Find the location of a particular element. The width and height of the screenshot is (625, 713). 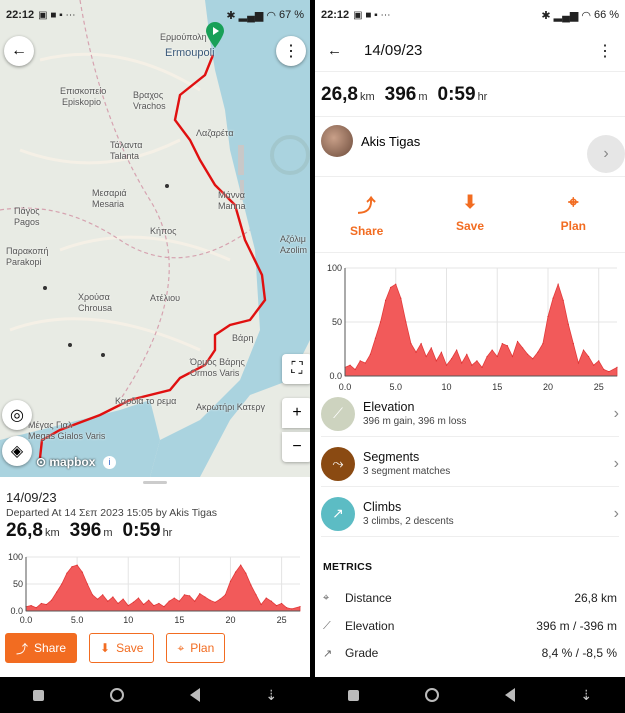

y-tick-label: 0.0 is located at coordinates (335, 376).